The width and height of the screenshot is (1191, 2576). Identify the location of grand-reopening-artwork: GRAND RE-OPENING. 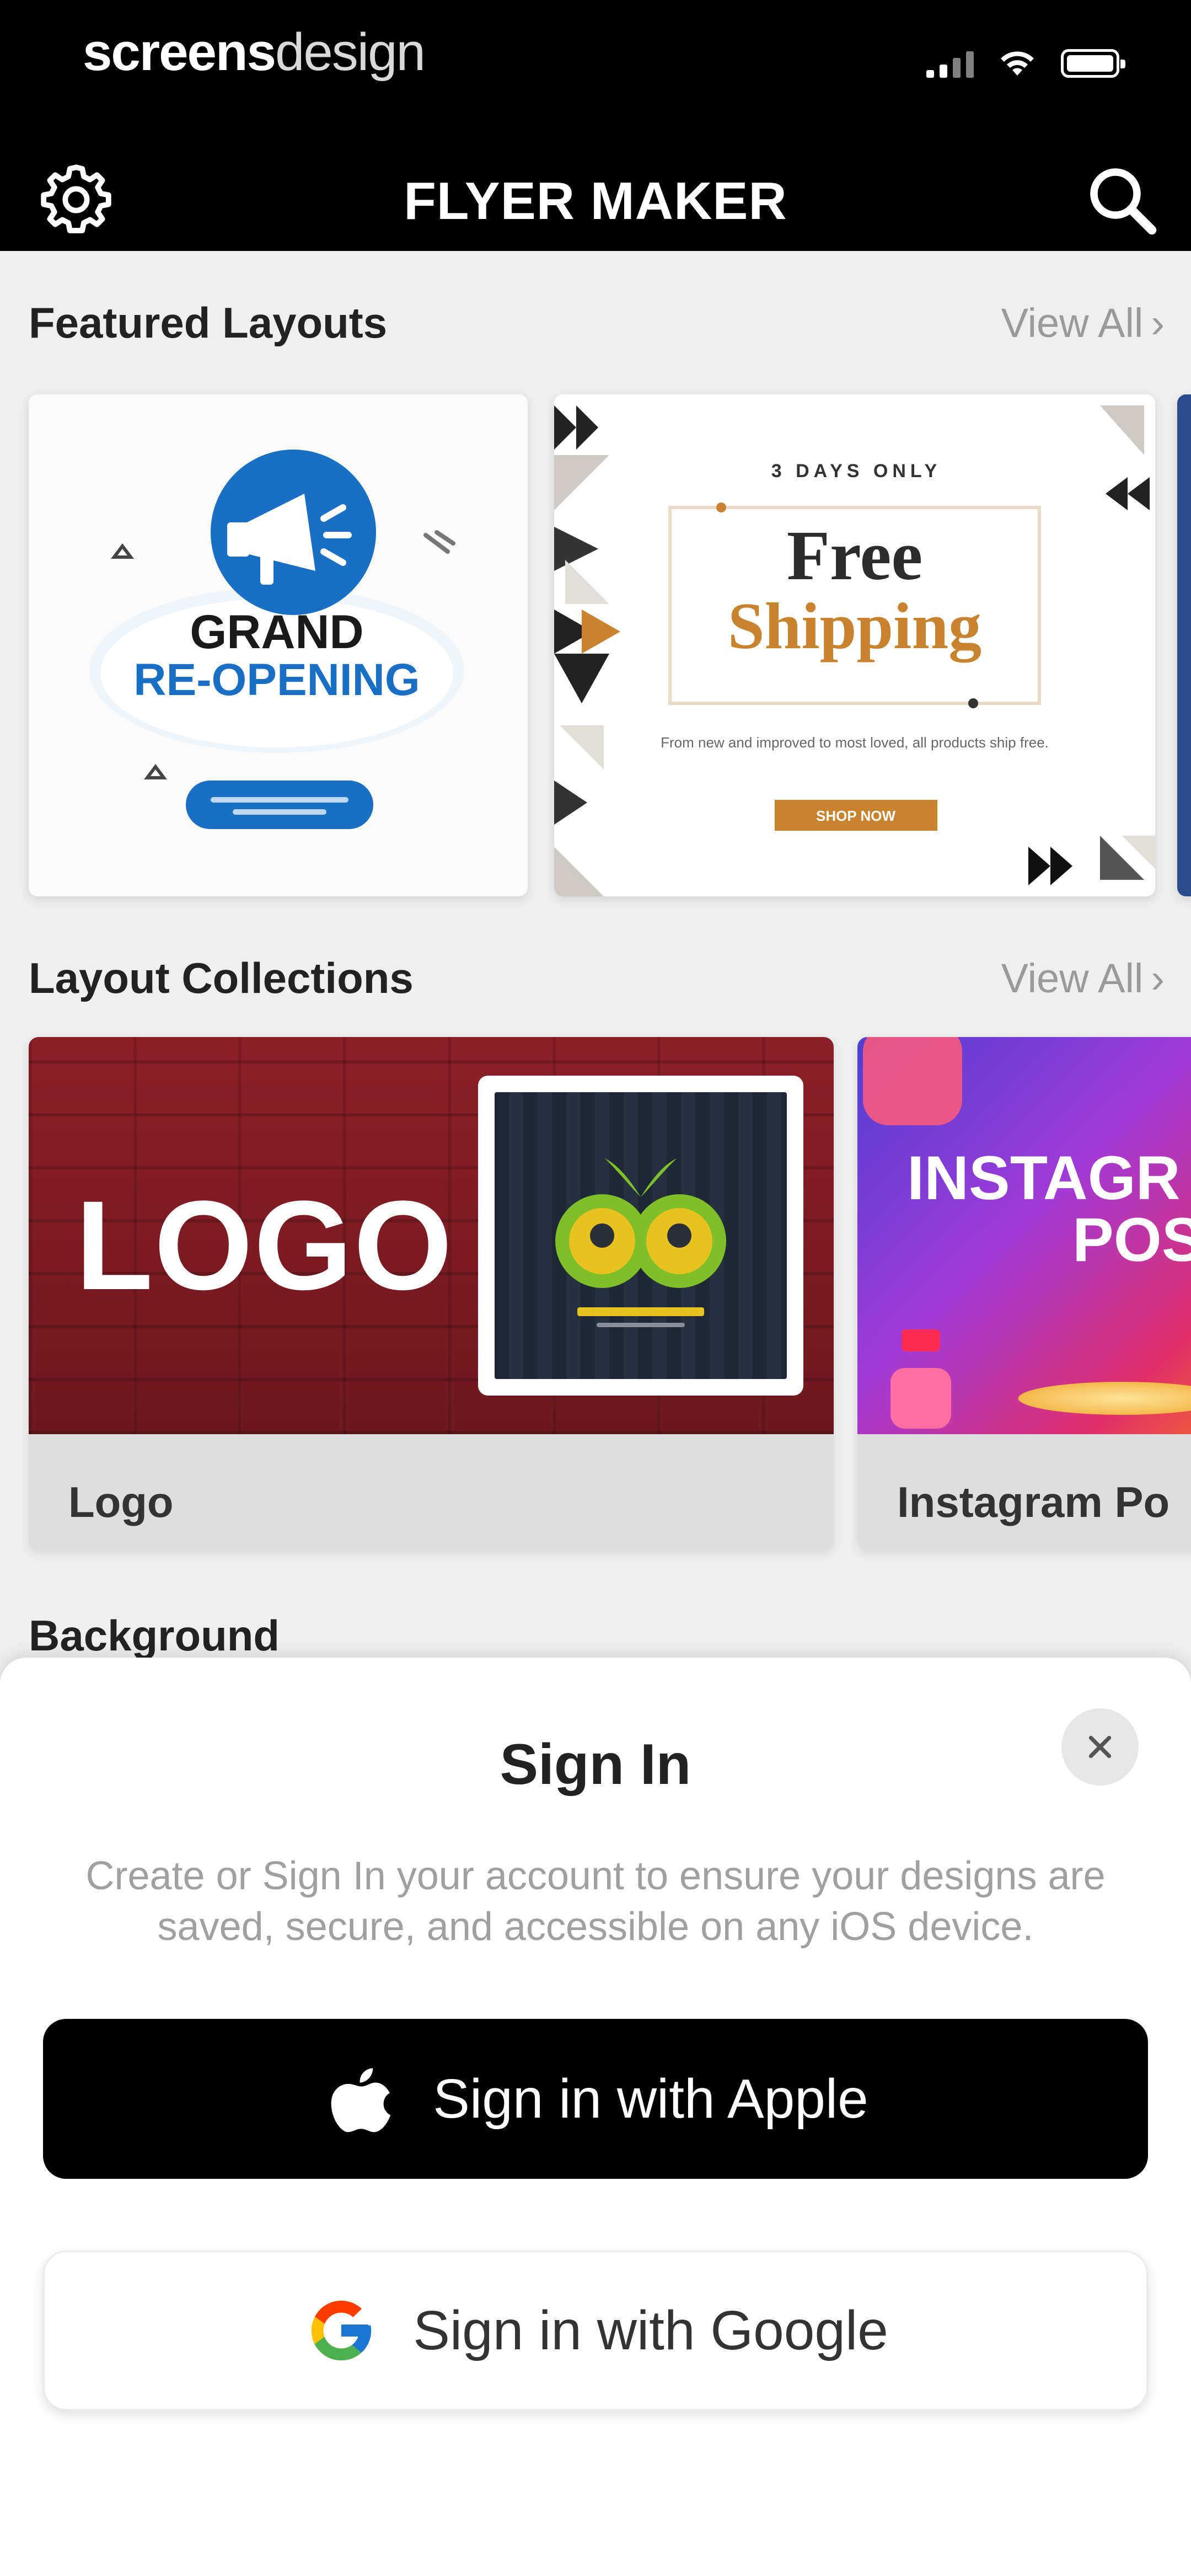
(276, 639).